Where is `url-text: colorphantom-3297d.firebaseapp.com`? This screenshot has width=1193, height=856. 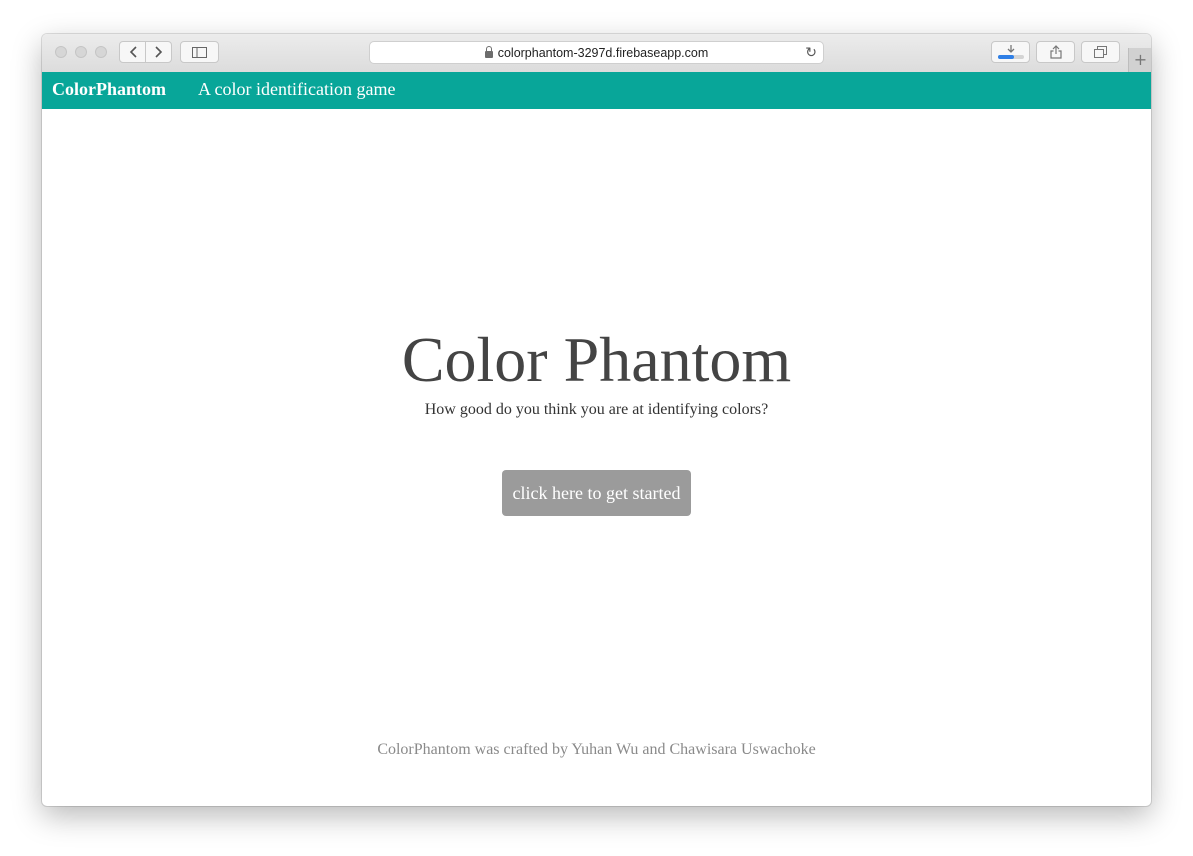 url-text: colorphantom-3297d.firebaseapp.com is located at coordinates (603, 52).